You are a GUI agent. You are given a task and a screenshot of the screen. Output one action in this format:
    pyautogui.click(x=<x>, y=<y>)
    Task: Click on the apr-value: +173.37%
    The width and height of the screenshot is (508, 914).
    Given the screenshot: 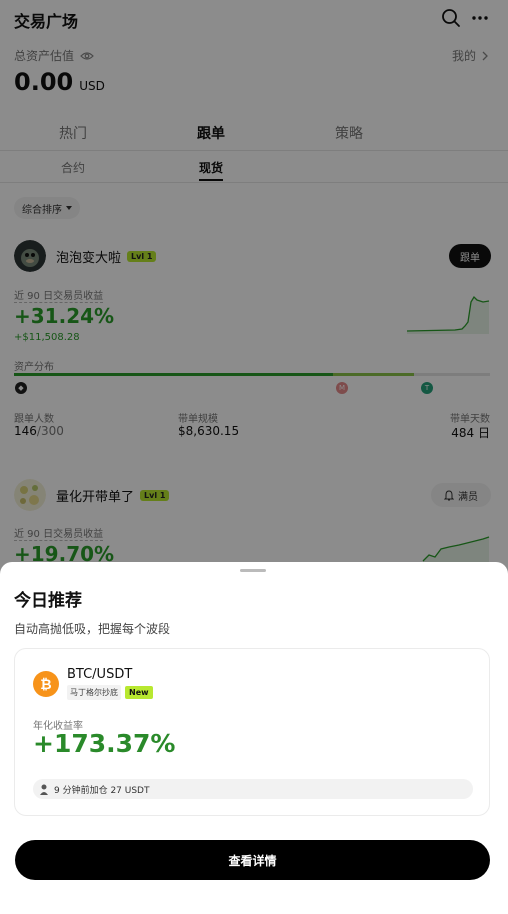 What is the action you would take?
    pyautogui.click(x=104, y=743)
    